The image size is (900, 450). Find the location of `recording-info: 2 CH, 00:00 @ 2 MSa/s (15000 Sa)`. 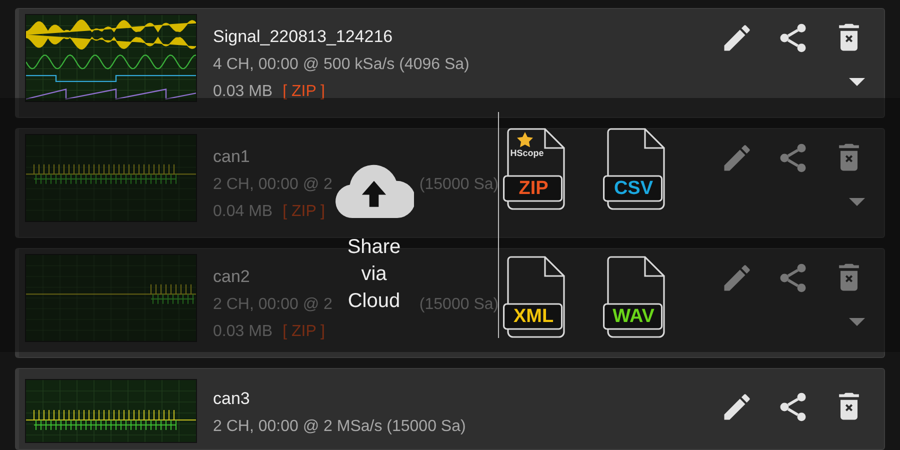

recording-info: 2 CH, 00:00 @ 2 MSa/s (15000 Sa) is located at coordinates (339, 427).